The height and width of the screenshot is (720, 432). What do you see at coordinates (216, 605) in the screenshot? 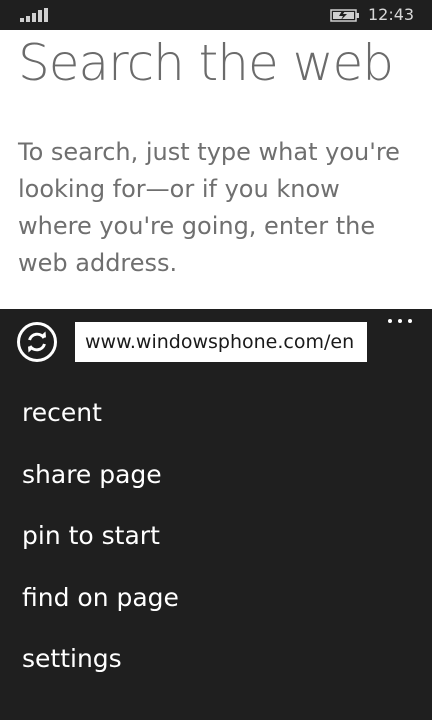
I see `menu-item-find-on-page: find on page` at bounding box center [216, 605].